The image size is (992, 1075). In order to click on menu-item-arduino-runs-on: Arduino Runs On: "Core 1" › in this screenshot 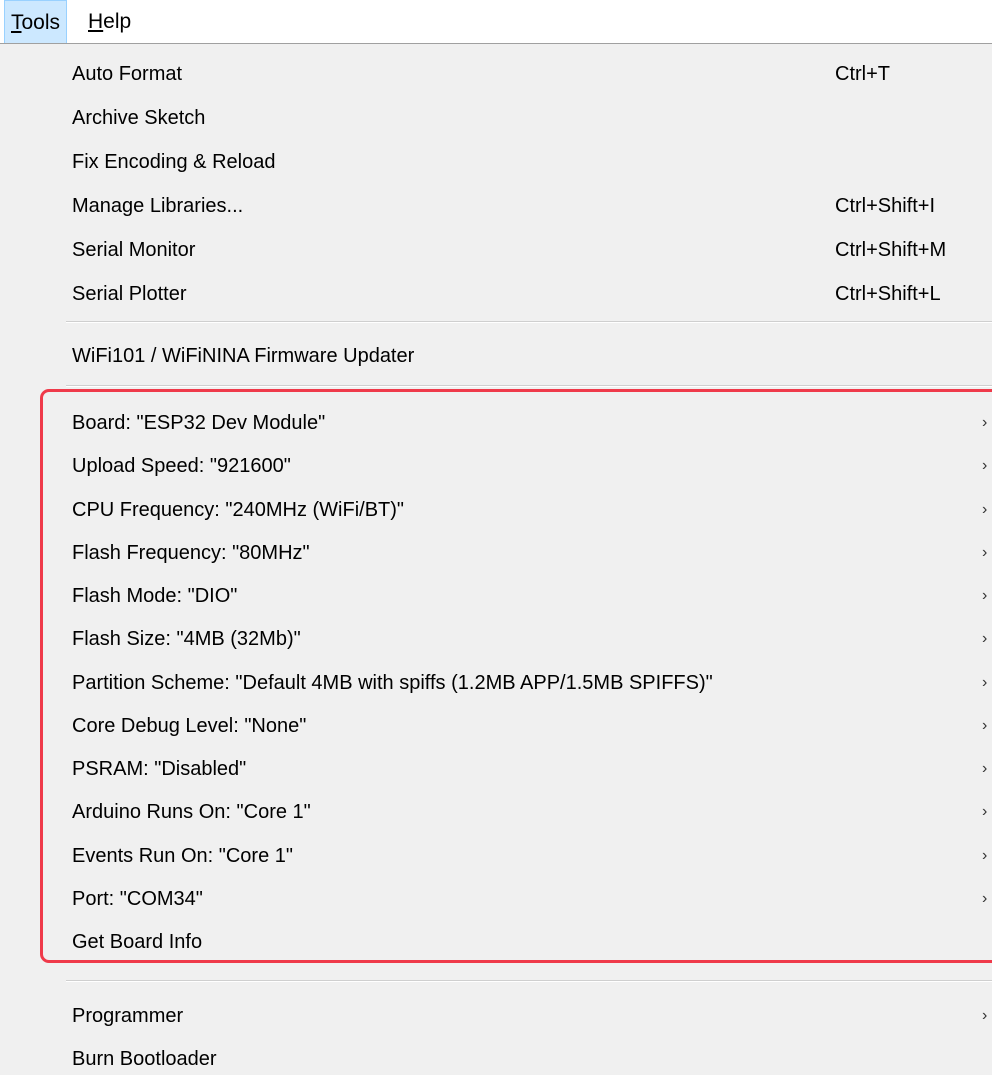, I will do `click(496, 812)`.